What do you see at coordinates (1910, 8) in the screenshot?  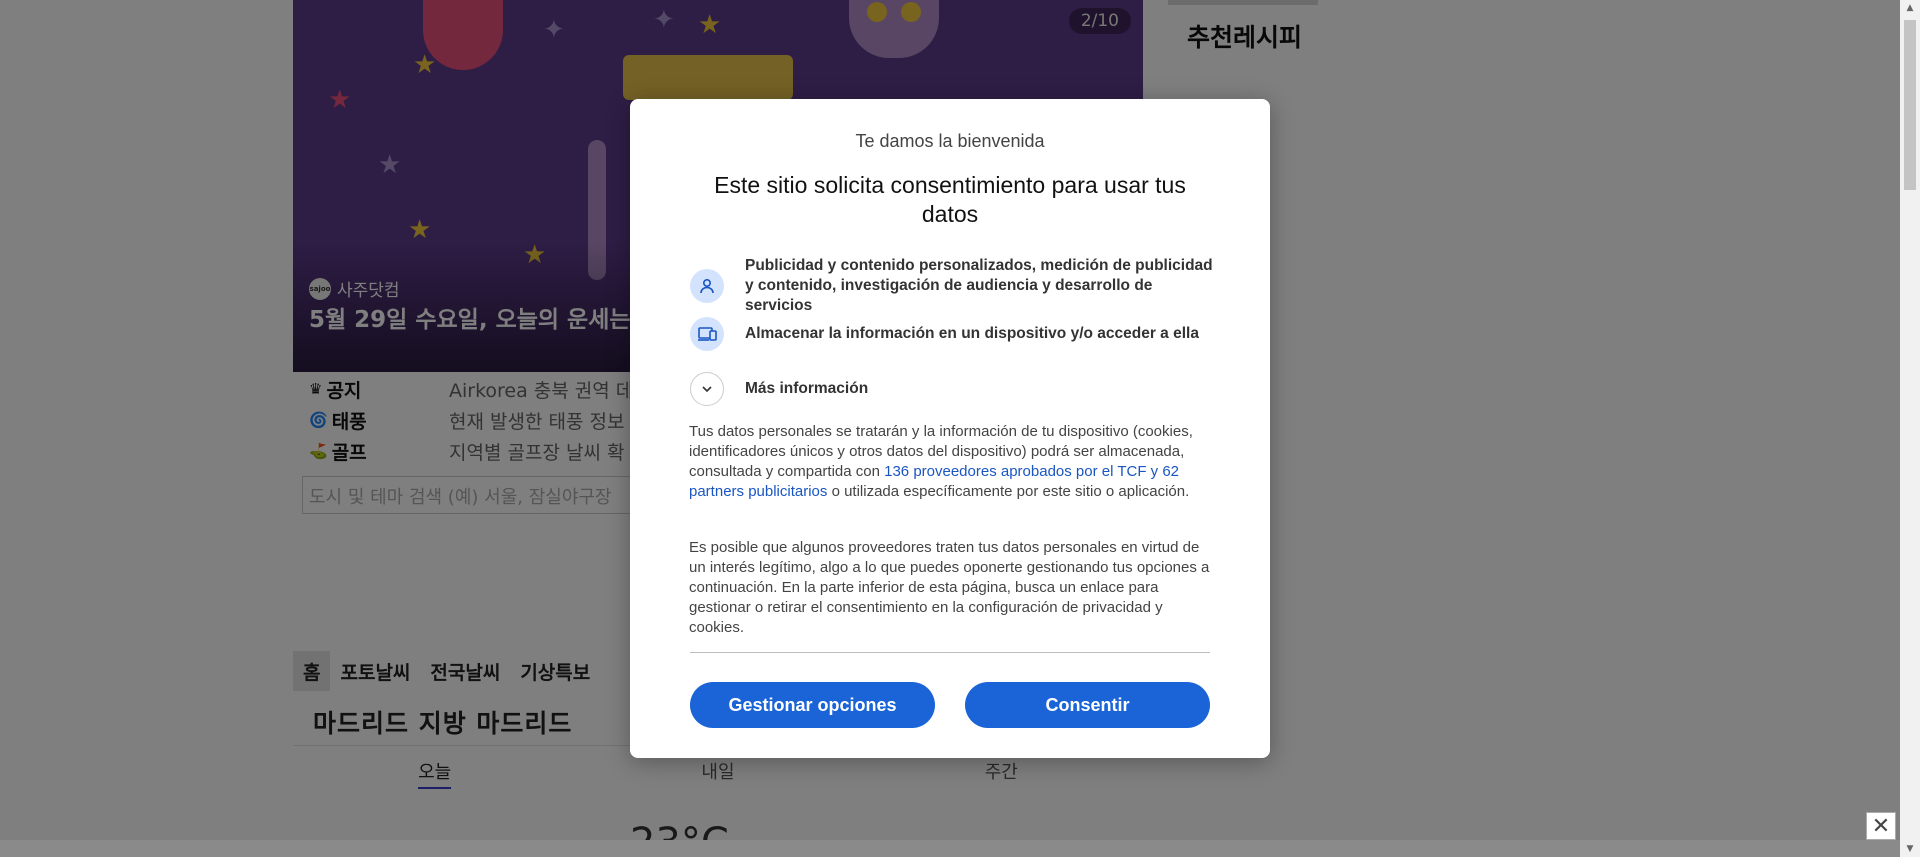 I see `scroll-up-icon: ▲` at bounding box center [1910, 8].